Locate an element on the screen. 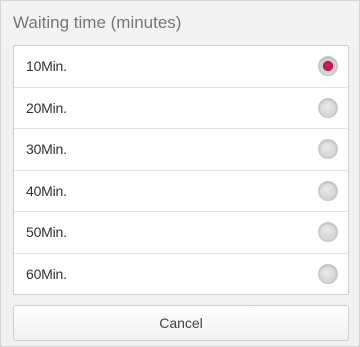 This screenshot has height=347, width=360. option-20-min: 20Min. is located at coordinates (181, 108).